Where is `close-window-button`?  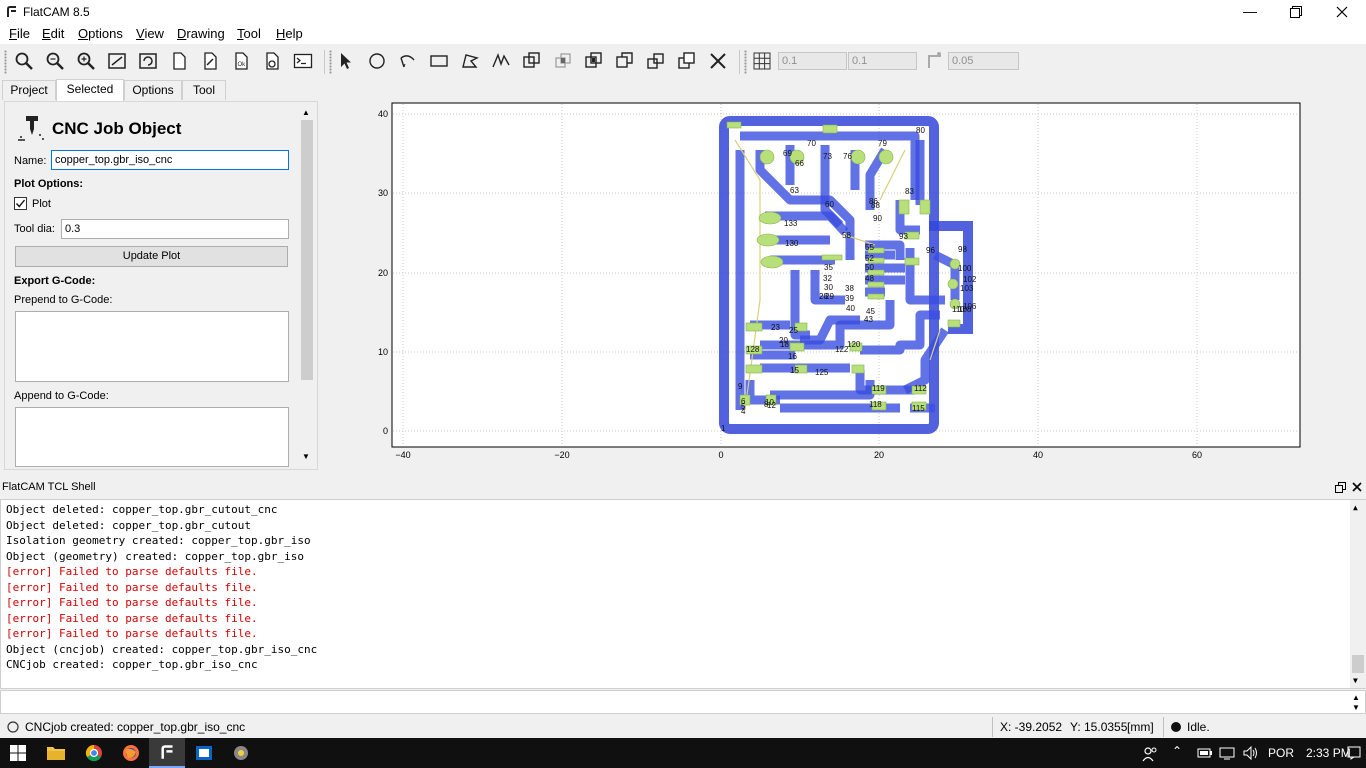 close-window-button is located at coordinates (1342, 12).